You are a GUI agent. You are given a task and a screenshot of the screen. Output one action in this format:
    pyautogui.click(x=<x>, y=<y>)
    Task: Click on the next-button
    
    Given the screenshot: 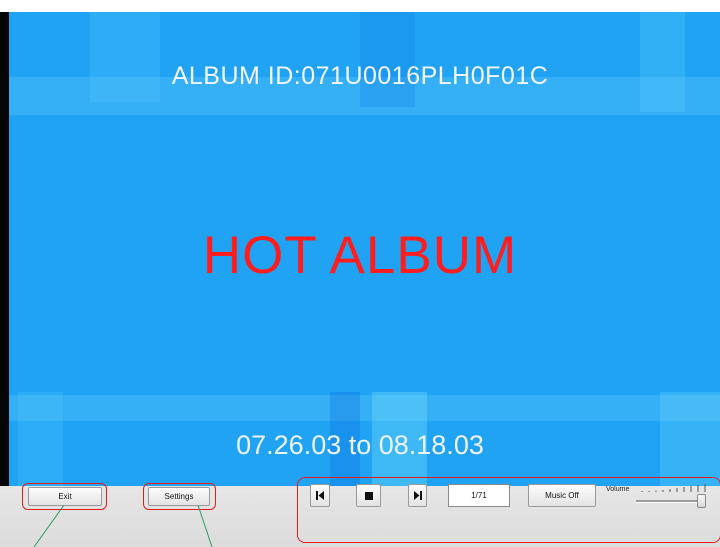 What is the action you would take?
    pyautogui.click(x=417, y=495)
    